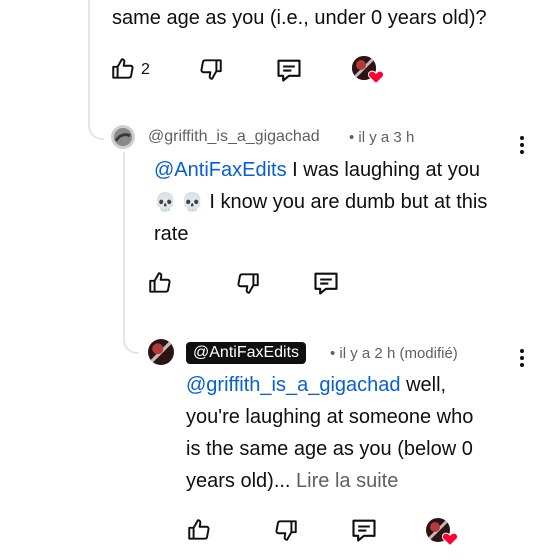 The image size is (560, 560). What do you see at coordinates (383, 170) in the screenshot?
I see `reply-text-line: I was laughing at you` at bounding box center [383, 170].